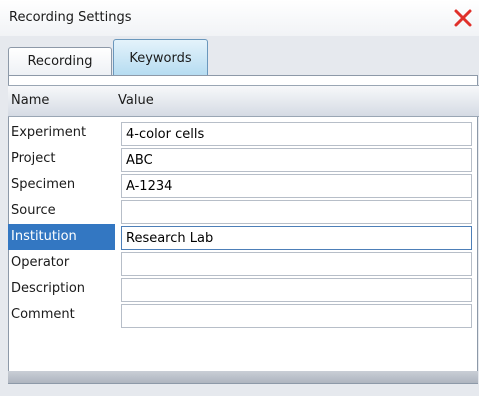 Image resolution: width=479 pixels, height=396 pixels. I want to click on table-row: Specimen, so click(243, 185).